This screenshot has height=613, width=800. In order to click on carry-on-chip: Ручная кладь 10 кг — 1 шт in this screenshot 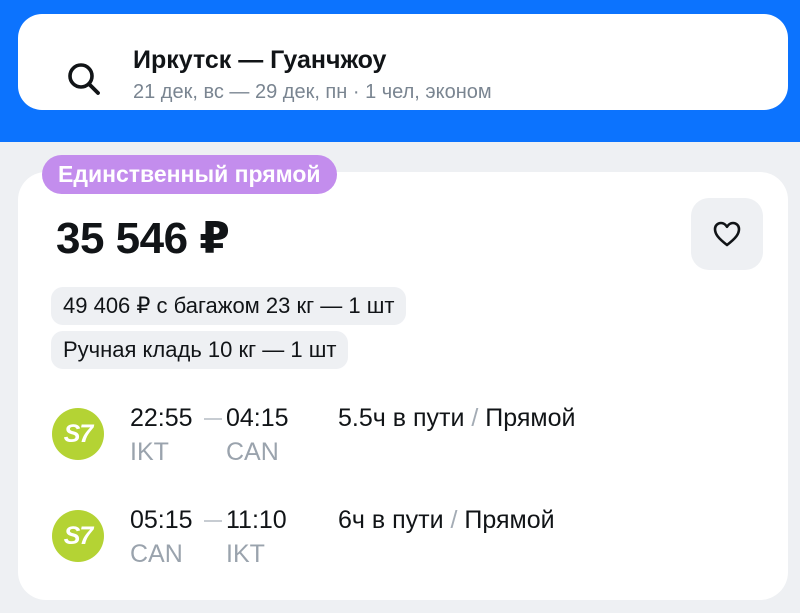, I will do `click(200, 350)`.